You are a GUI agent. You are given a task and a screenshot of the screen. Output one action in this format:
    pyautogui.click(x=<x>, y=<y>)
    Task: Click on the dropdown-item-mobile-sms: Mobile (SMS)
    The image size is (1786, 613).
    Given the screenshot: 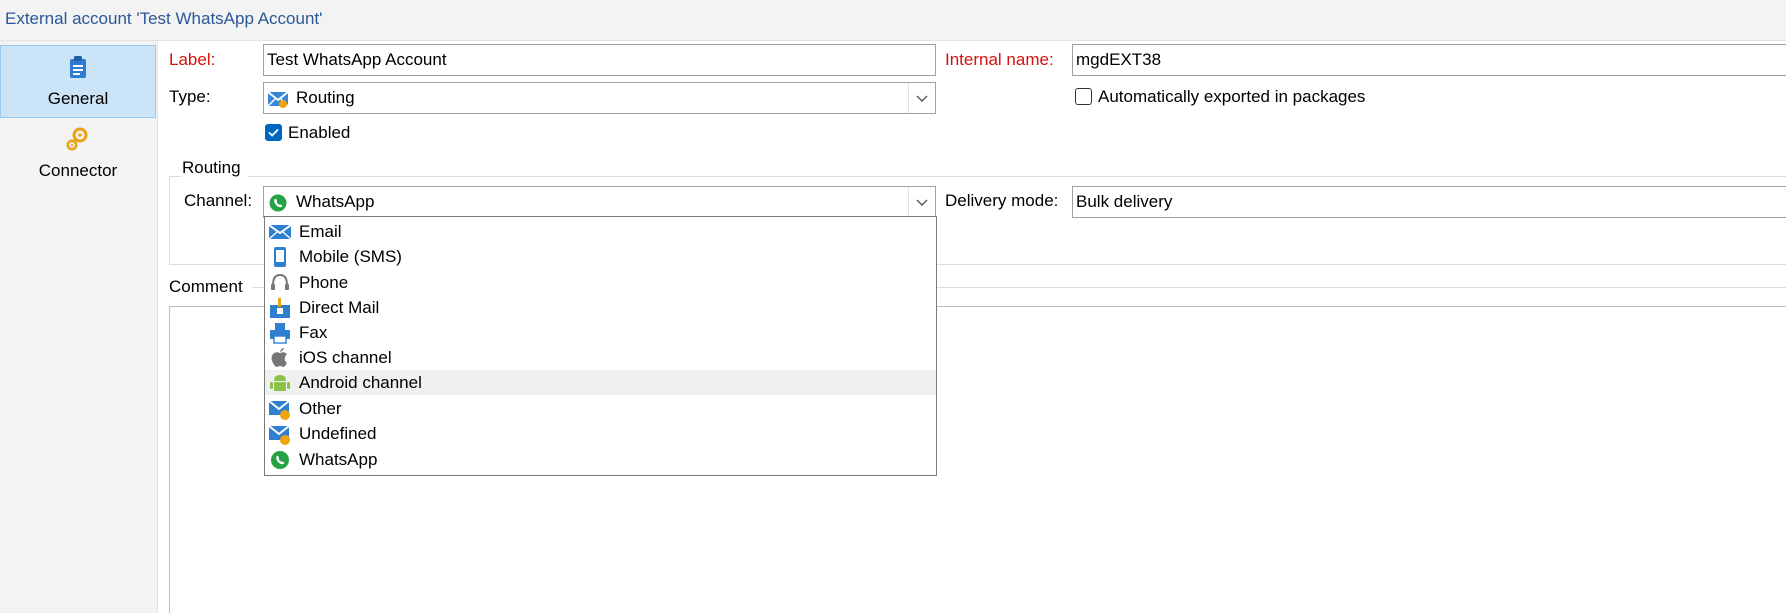 What is the action you would take?
    pyautogui.click(x=600, y=256)
    